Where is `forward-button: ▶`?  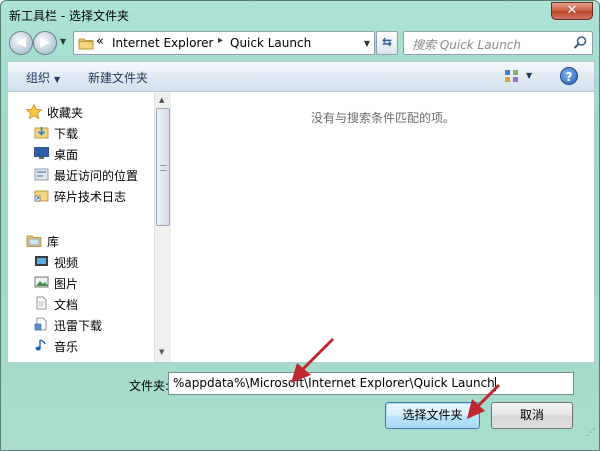
forward-button: ▶ is located at coordinates (45, 43).